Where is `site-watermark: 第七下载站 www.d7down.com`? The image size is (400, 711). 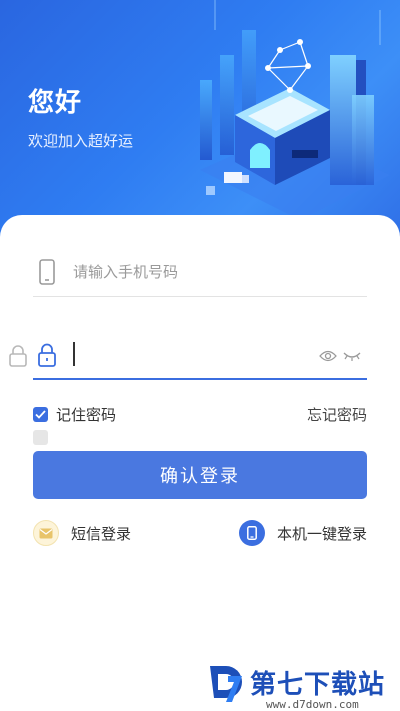 site-watermark: 第七下载站 www.d7down.com is located at coordinates (299, 685).